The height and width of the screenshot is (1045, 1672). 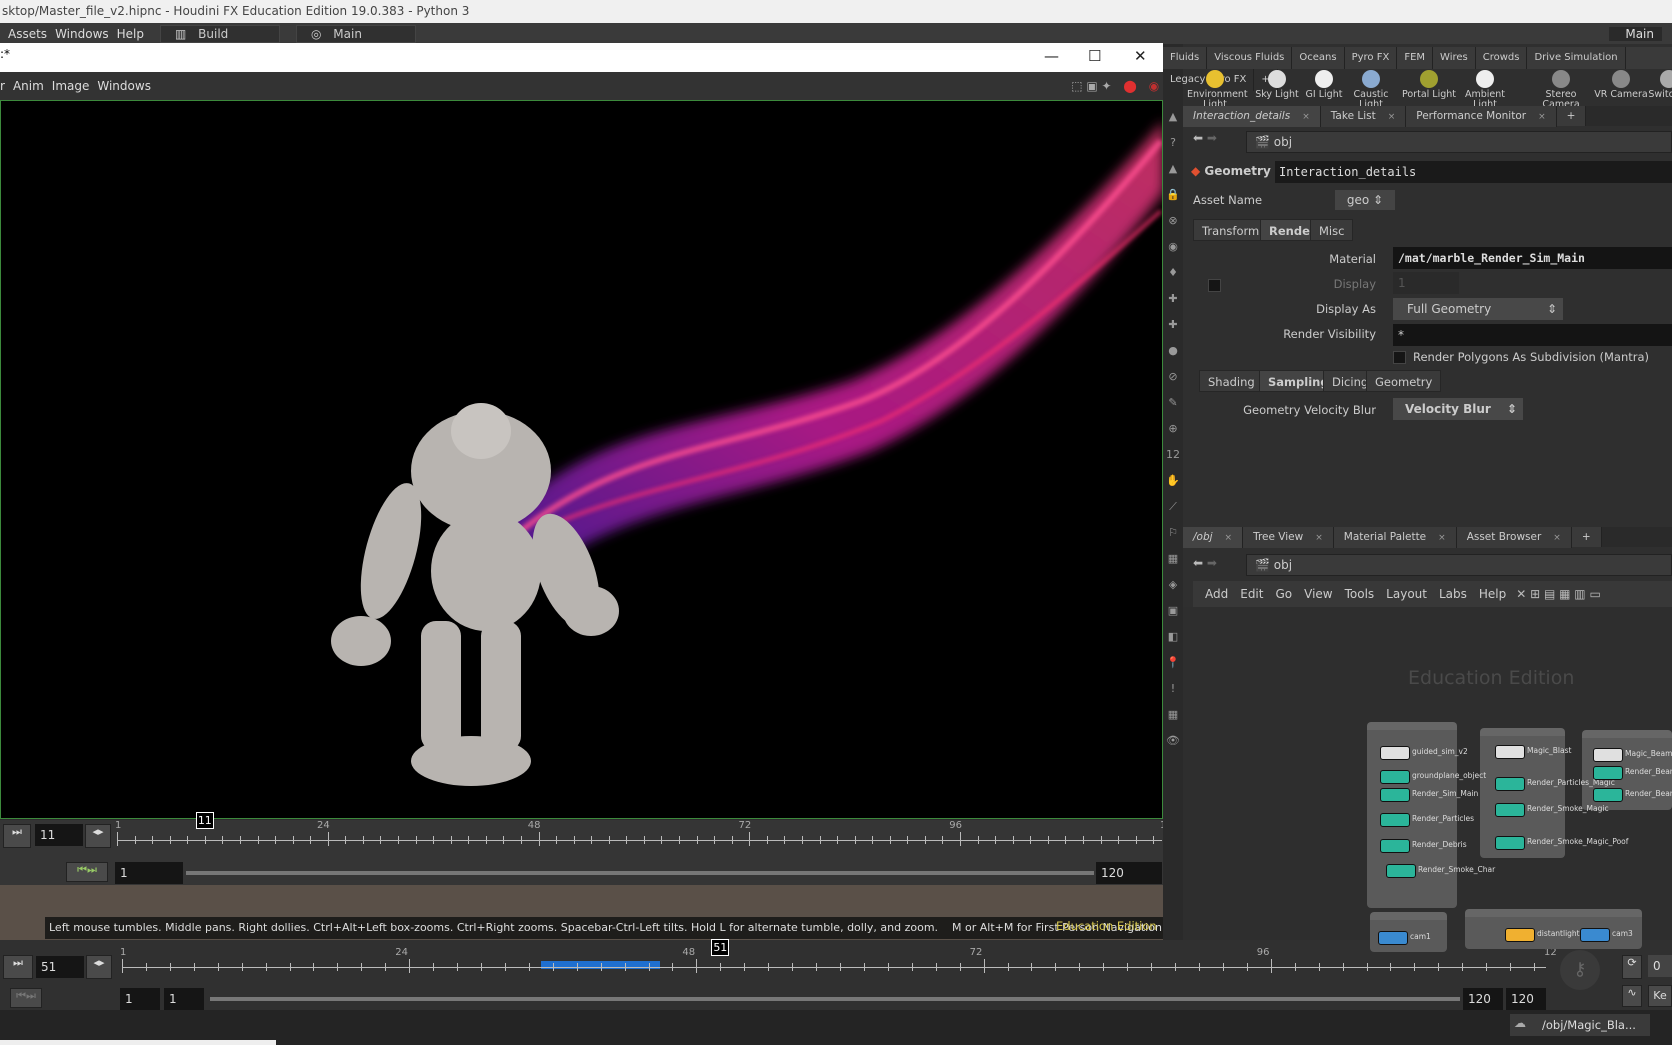 I want to click on menu-anim: Anim, so click(x=28, y=86).